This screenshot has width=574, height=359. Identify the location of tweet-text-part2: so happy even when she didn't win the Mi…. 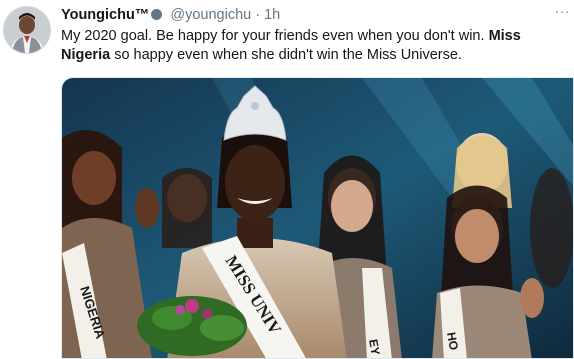
(286, 55).